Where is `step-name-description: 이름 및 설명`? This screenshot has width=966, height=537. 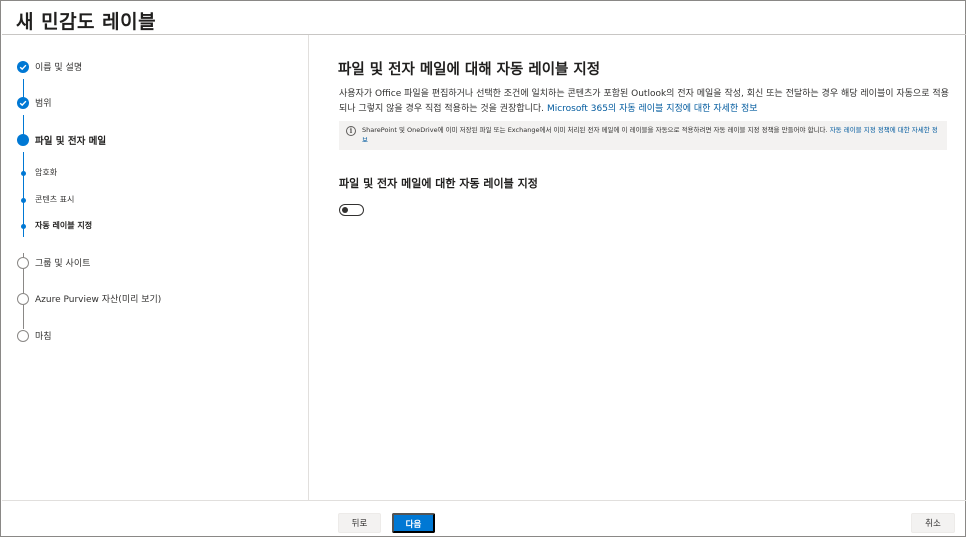
step-name-description: 이름 및 설명 is located at coordinates (152, 67).